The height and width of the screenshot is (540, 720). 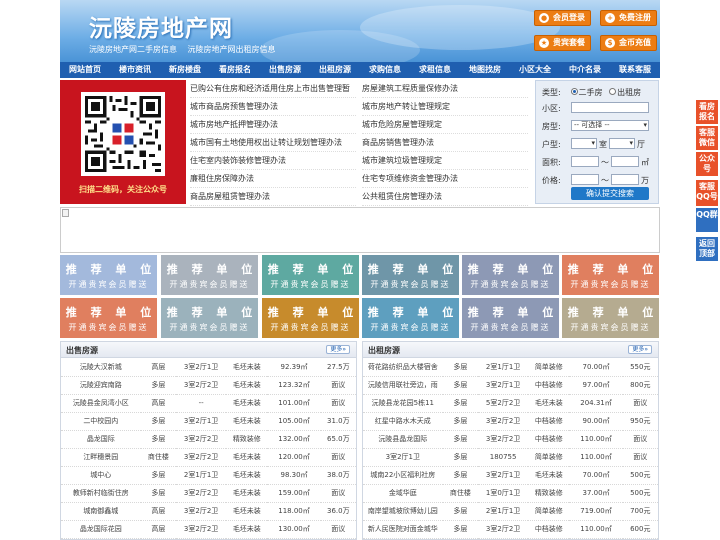 What do you see at coordinates (510, 421) in the screenshot?
I see `table-row: 红星中路水木天成 多层 3室2厅2卫 中档装修 90.00㎡ 950元` at bounding box center [510, 421].